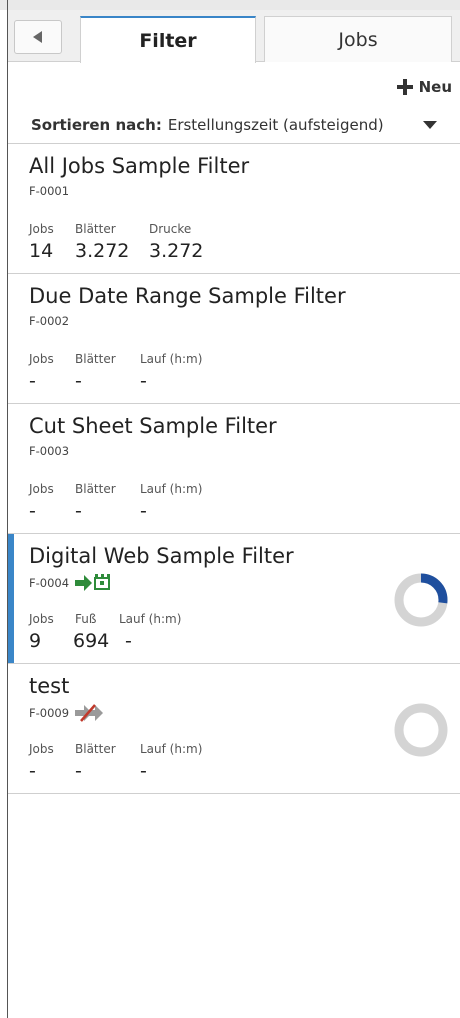 This screenshot has width=460, height=1018. Describe the element at coordinates (96, 125) in the screenshot. I see `sort-label: Sortieren nach:` at that location.